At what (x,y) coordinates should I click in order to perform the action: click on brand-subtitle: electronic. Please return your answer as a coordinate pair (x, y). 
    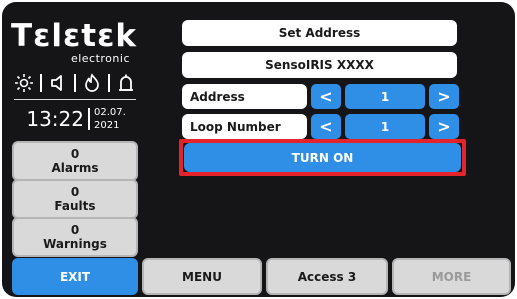
    Looking at the image, I should click on (100, 58).